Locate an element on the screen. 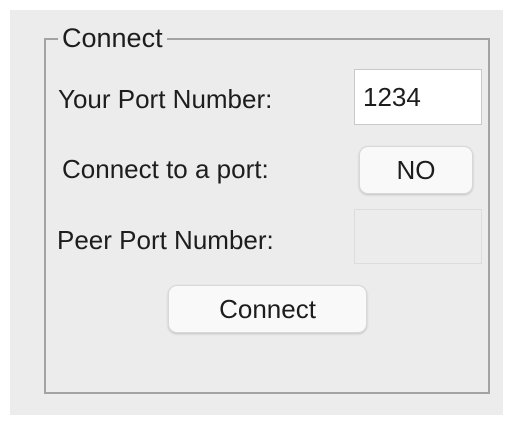 This screenshot has width=513, height=425. peer-port-label: Peer Port Number: is located at coordinates (165, 240).